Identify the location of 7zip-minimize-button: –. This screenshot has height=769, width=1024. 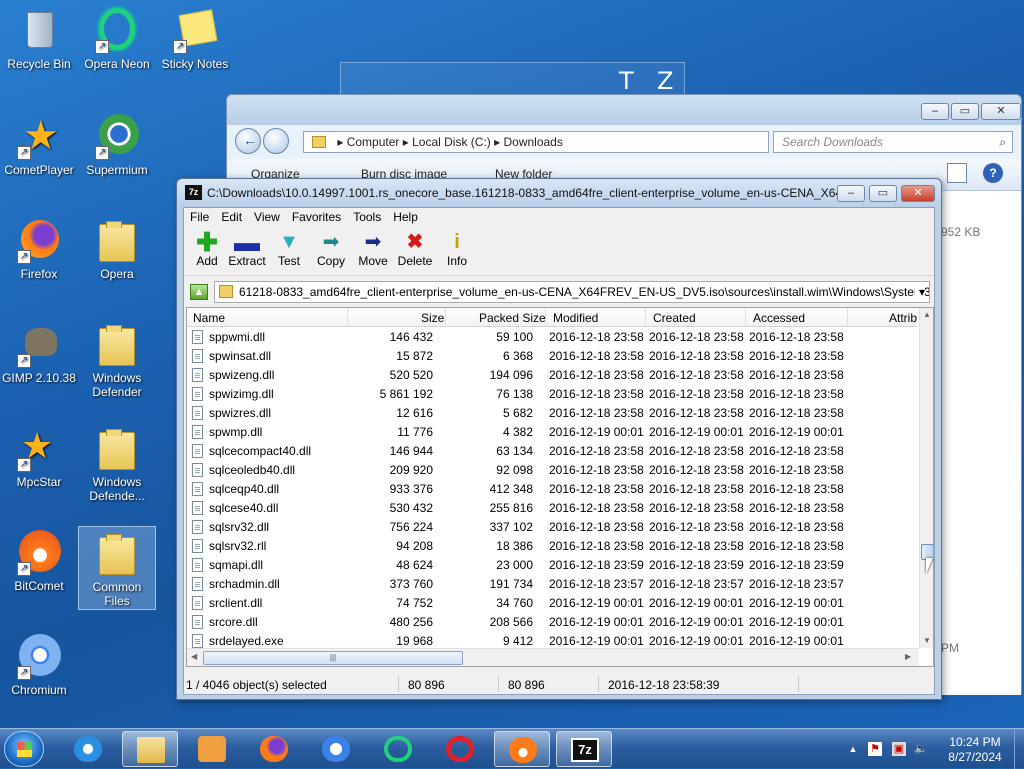
(851, 193).